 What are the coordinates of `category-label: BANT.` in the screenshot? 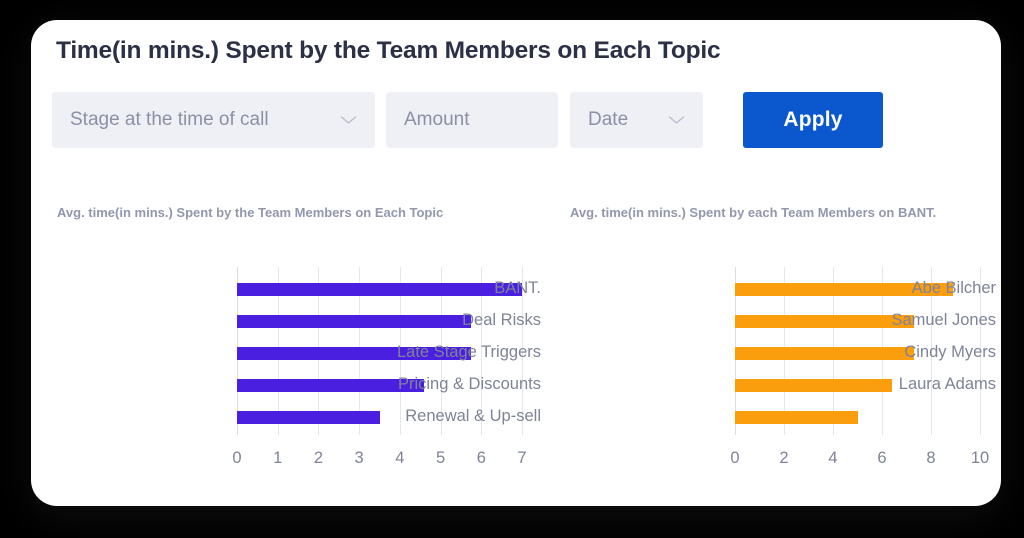 It's located at (517, 288).